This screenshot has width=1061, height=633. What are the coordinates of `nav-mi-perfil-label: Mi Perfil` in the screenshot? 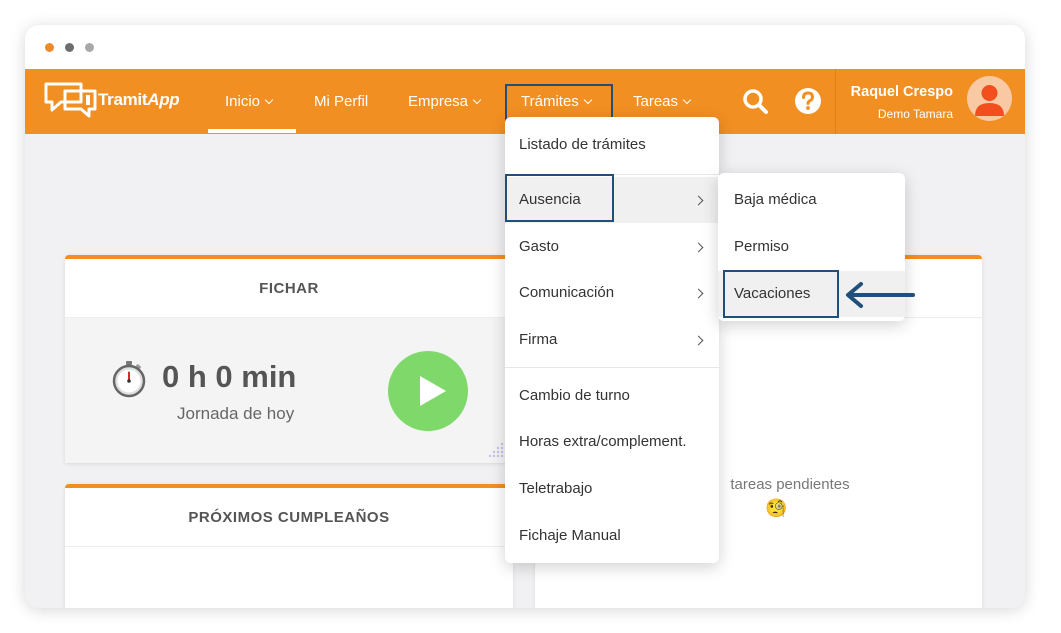 It's located at (341, 101).